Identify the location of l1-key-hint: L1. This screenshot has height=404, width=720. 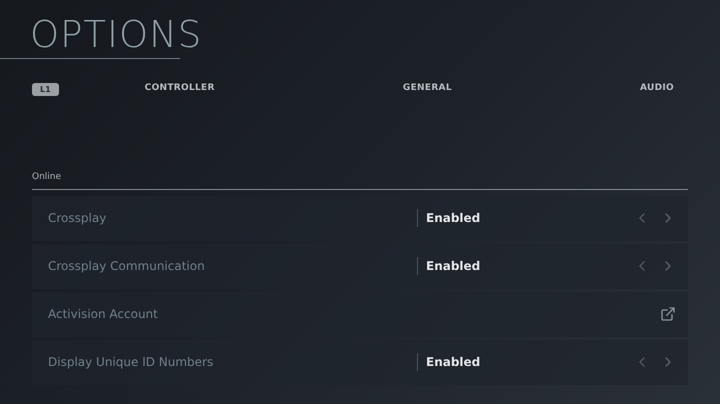
(45, 89).